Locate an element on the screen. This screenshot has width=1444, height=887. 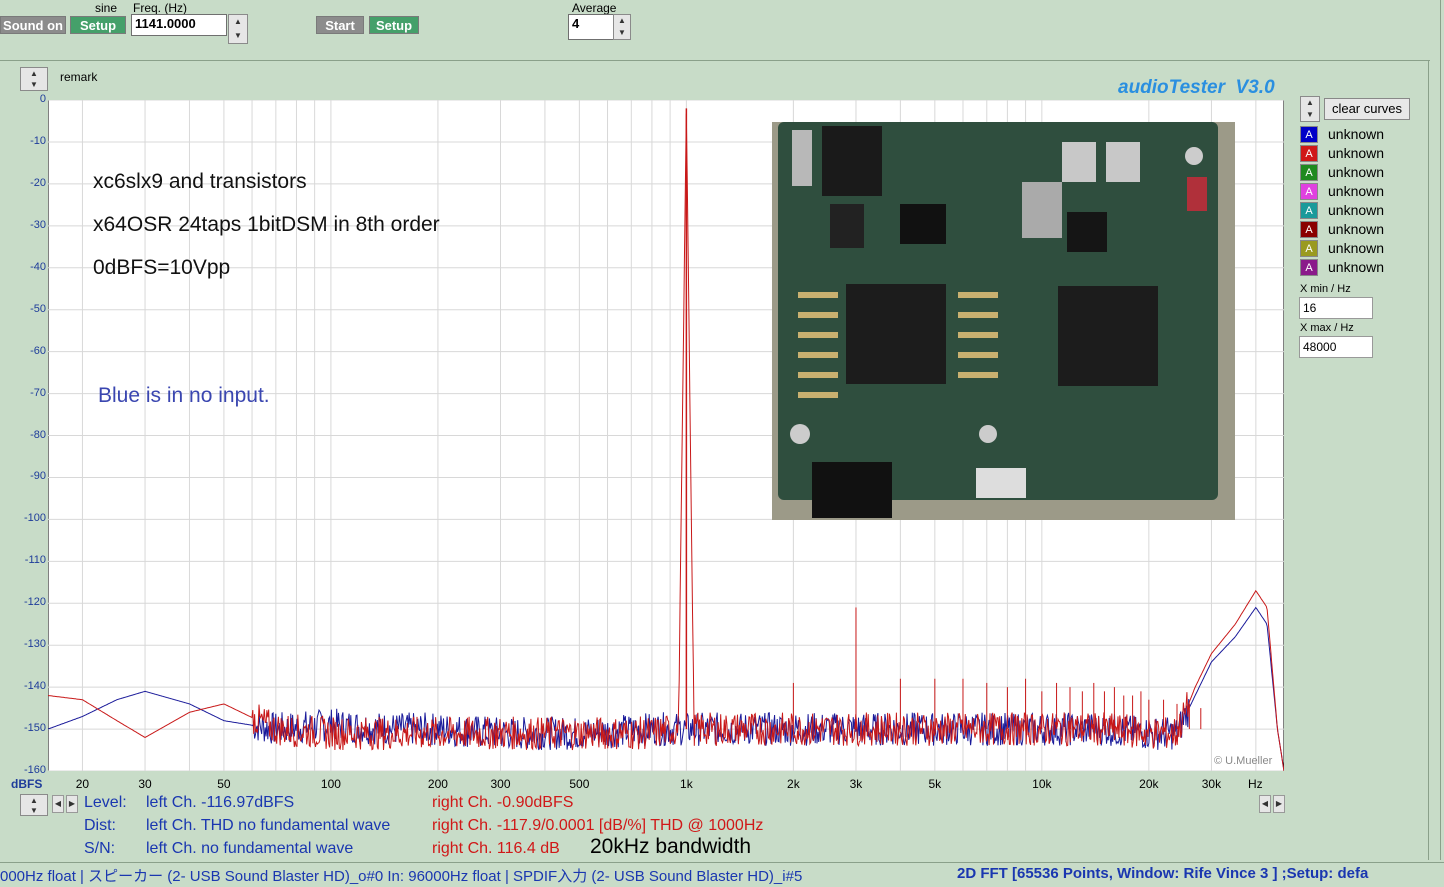
x-tick-label: 50 is located at coordinates (224, 784).